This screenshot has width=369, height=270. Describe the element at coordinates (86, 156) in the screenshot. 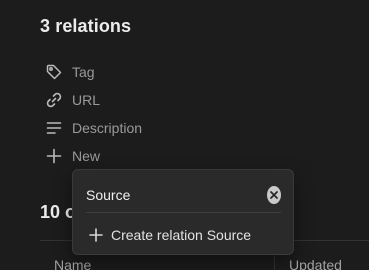

I see `new-relation-label: New` at that location.